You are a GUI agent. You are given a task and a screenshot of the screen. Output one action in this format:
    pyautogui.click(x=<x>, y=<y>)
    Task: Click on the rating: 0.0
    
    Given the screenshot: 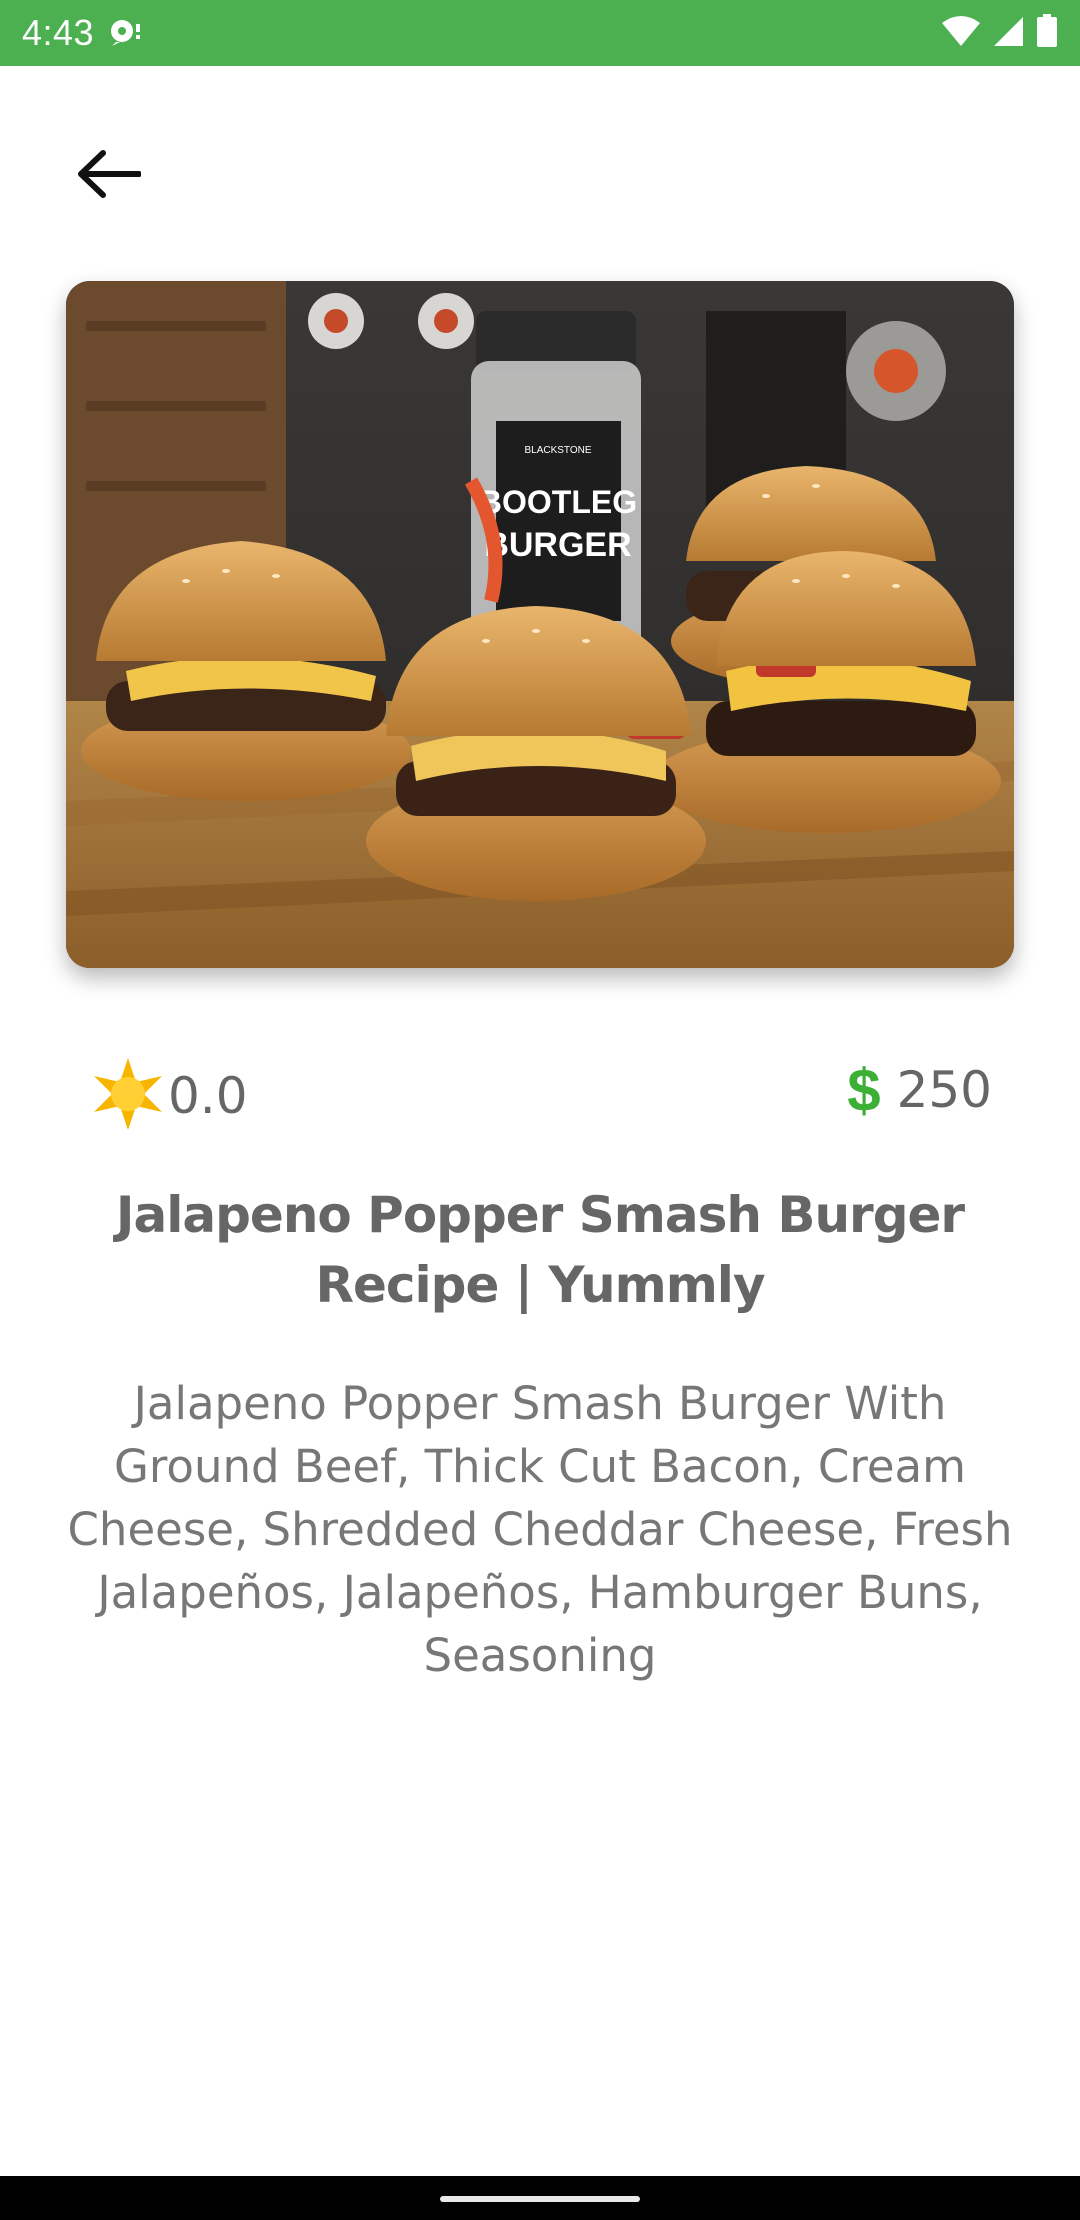 What is the action you would take?
    pyautogui.click(x=169, y=1096)
    